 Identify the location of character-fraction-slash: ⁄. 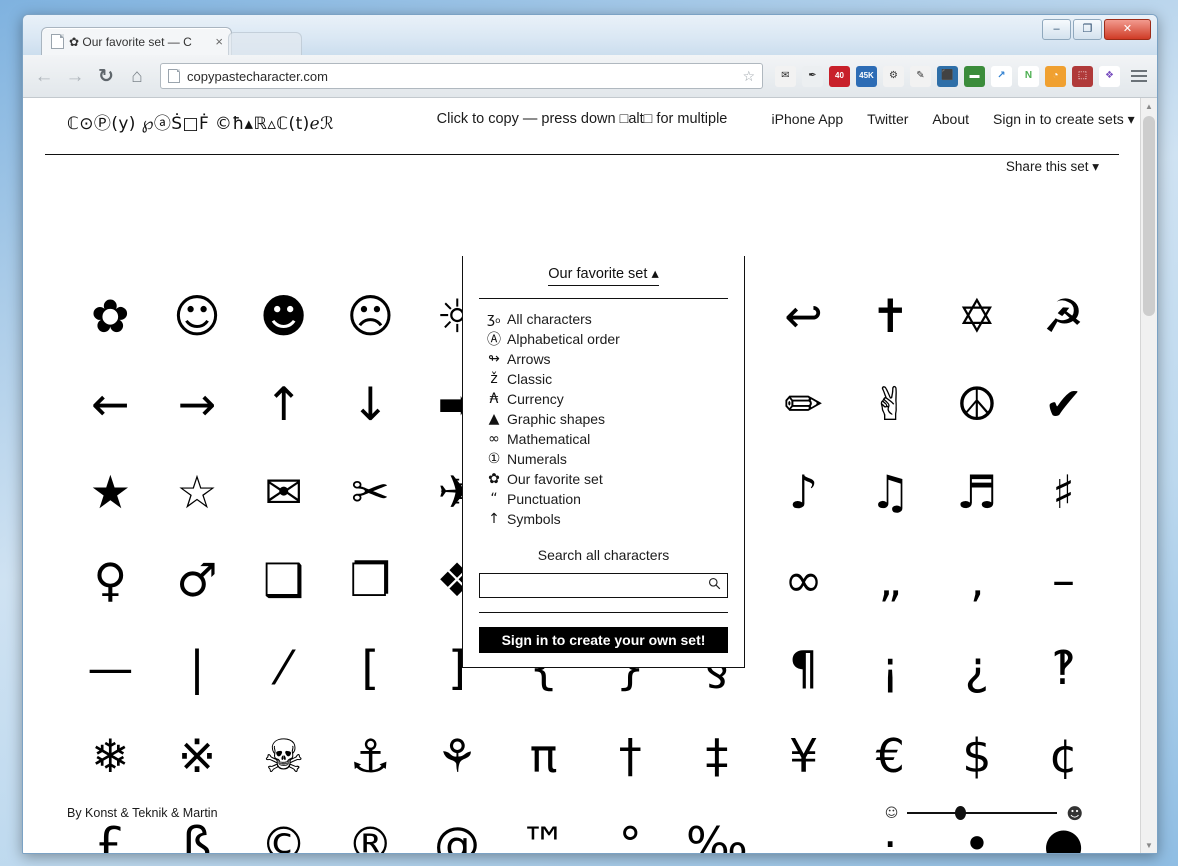
(283, 668).